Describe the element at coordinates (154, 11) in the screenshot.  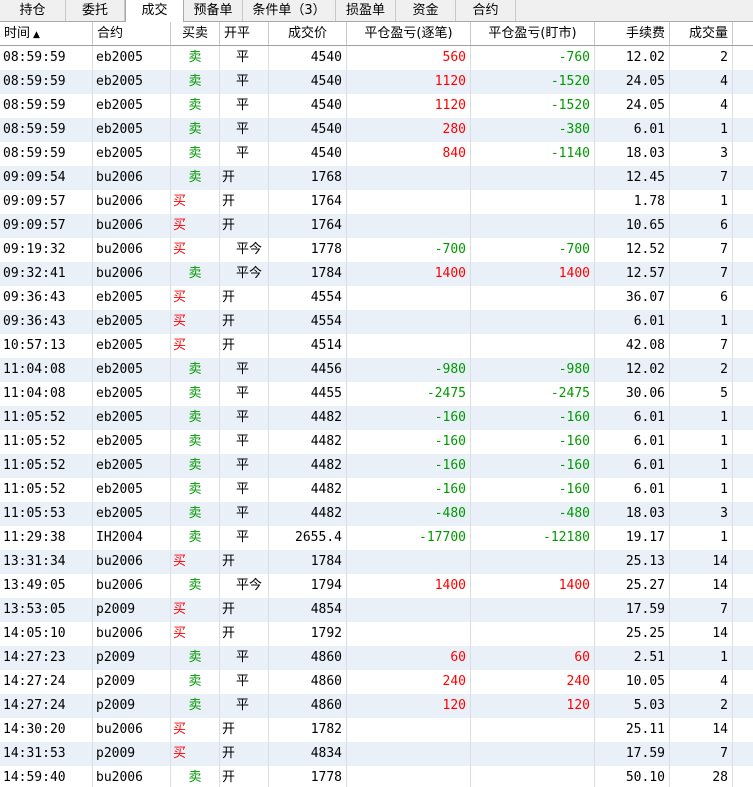
I see `tab-trades: 成交` at that location.